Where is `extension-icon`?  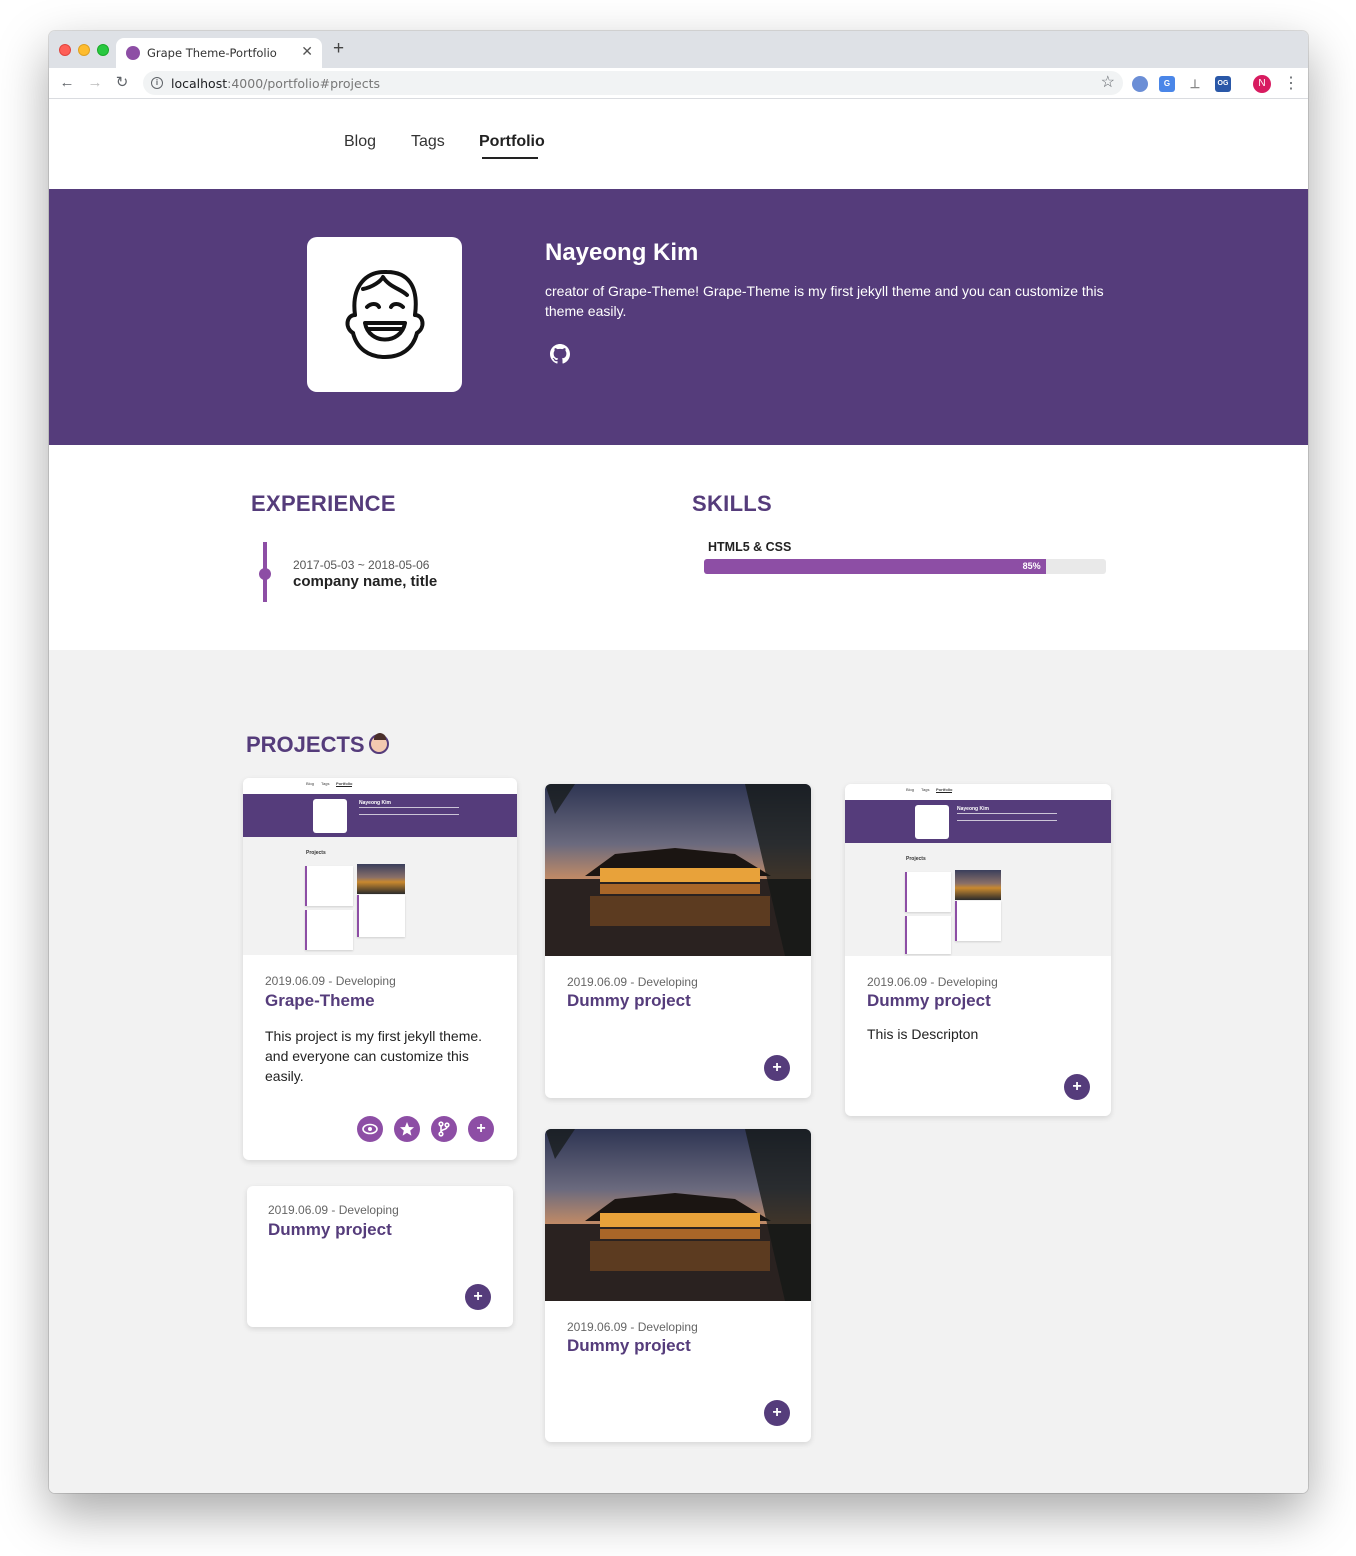
extension-icon is located at coordinates (1140, 84).